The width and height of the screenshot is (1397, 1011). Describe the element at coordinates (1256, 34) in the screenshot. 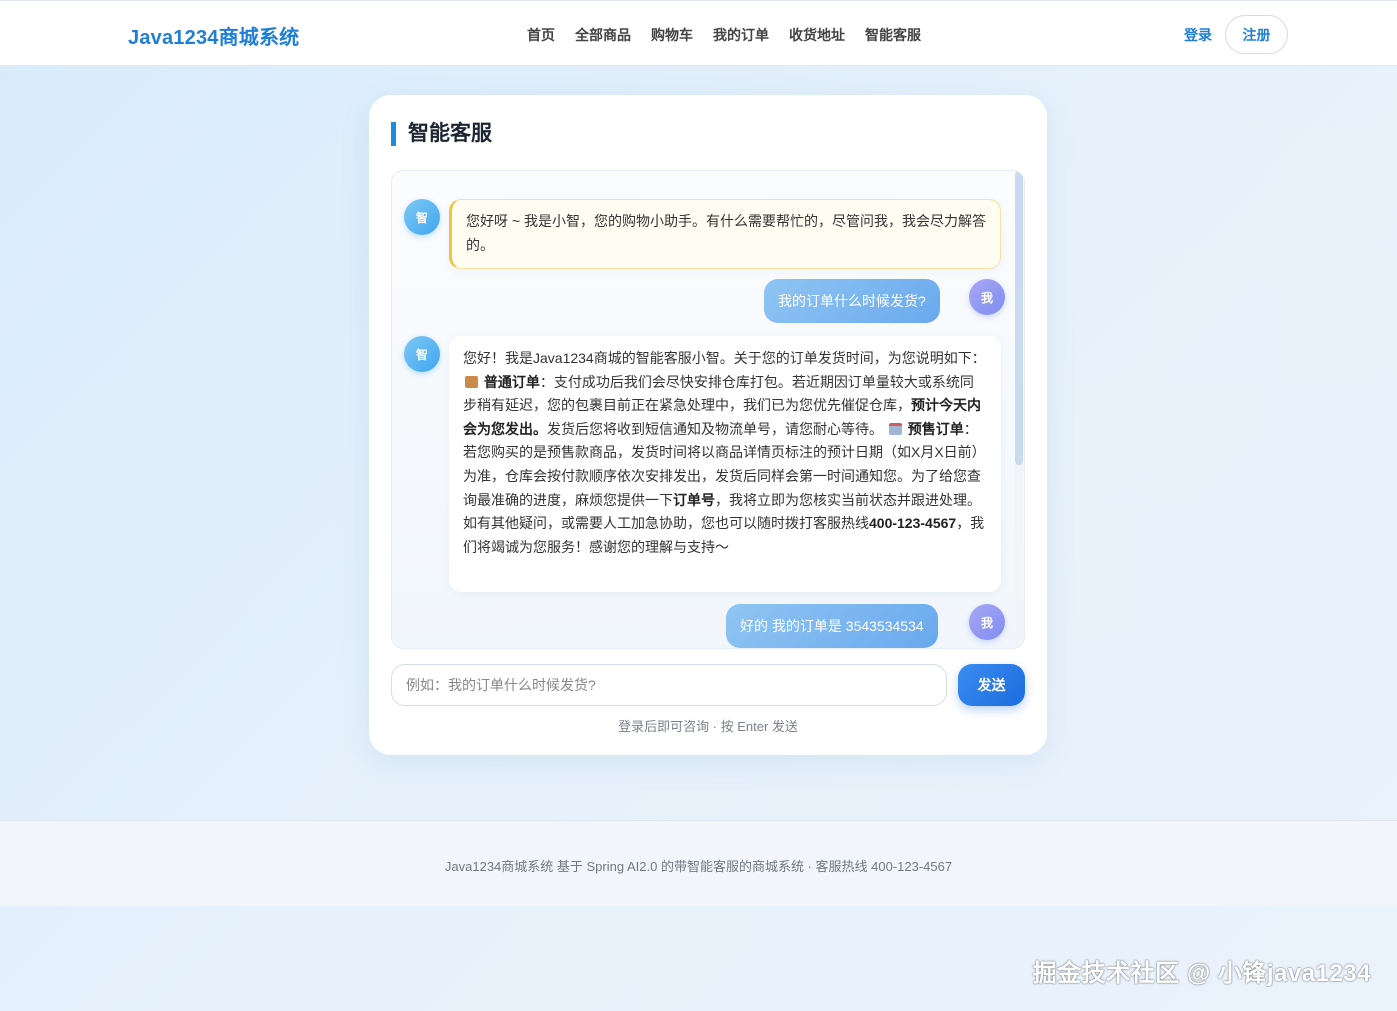

I see `register-button: 注册` at that location.